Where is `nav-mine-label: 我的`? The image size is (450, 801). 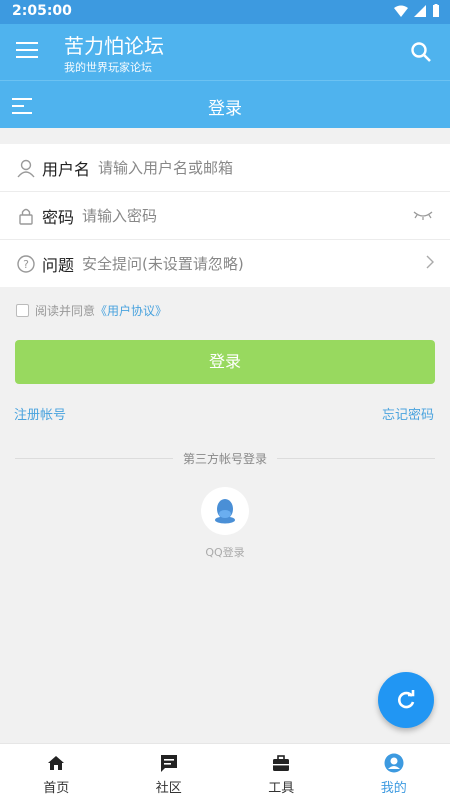
nav-mine-label: 我的 is located at coordinates (394, 786).